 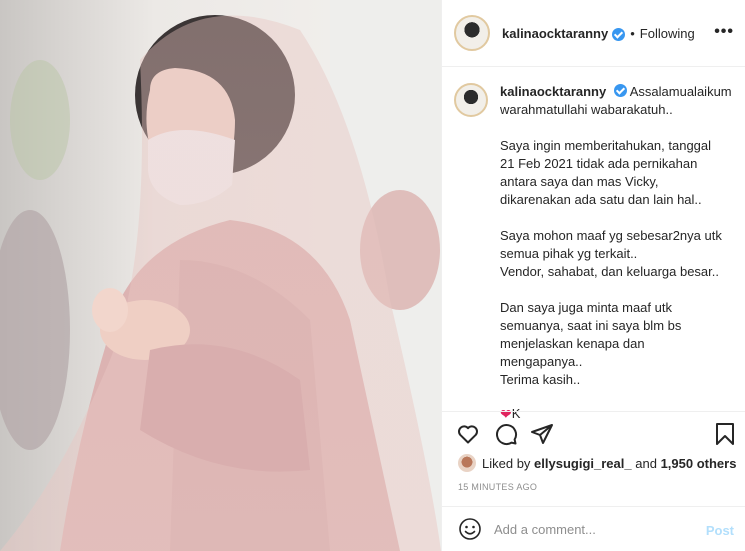 I want to click on heart-icon, so click(x=468, y=434).